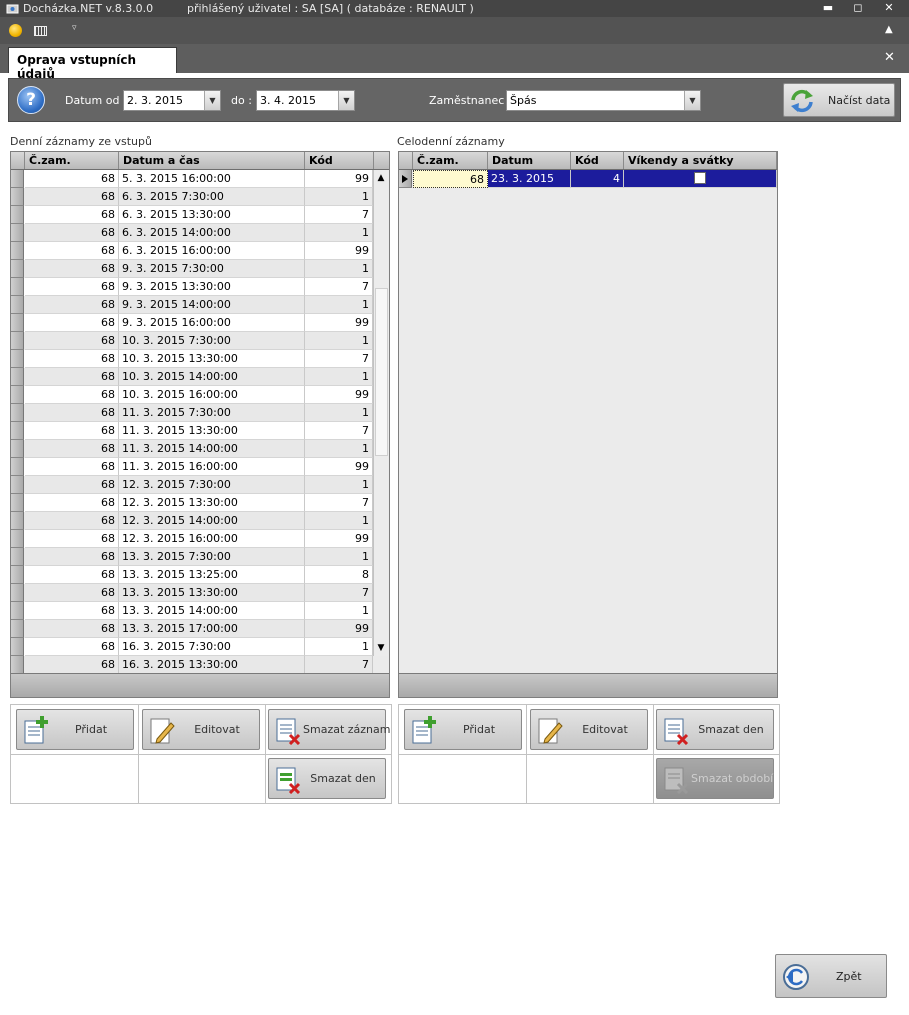  Describe the element at coordinates (858, 8) in the screenshot. I see `maximize-icon: ◻` at that location.